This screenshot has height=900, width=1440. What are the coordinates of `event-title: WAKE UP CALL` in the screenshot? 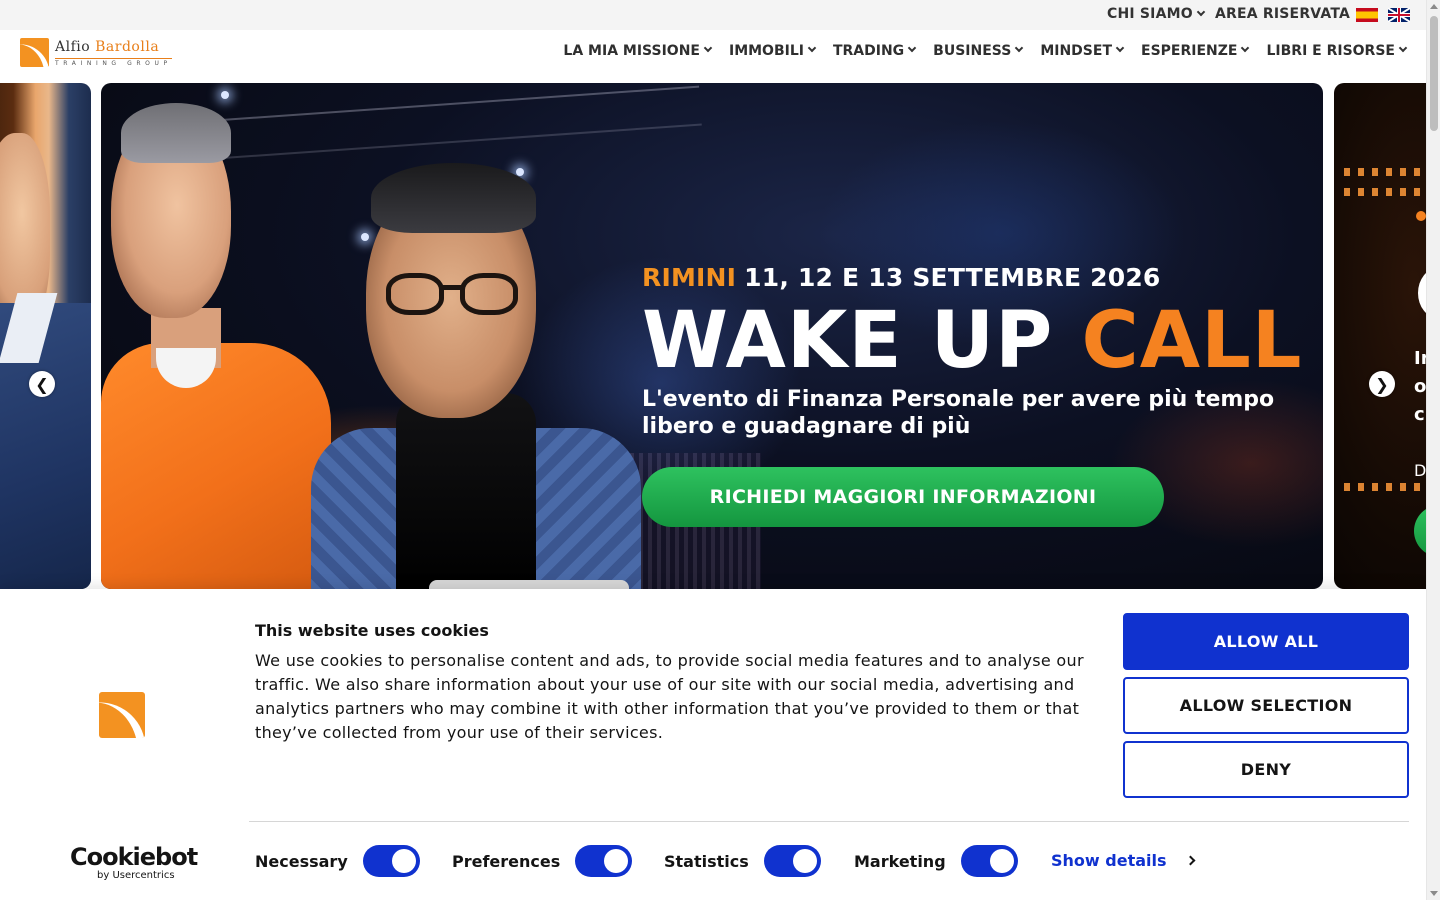 It's located at (972, 341).